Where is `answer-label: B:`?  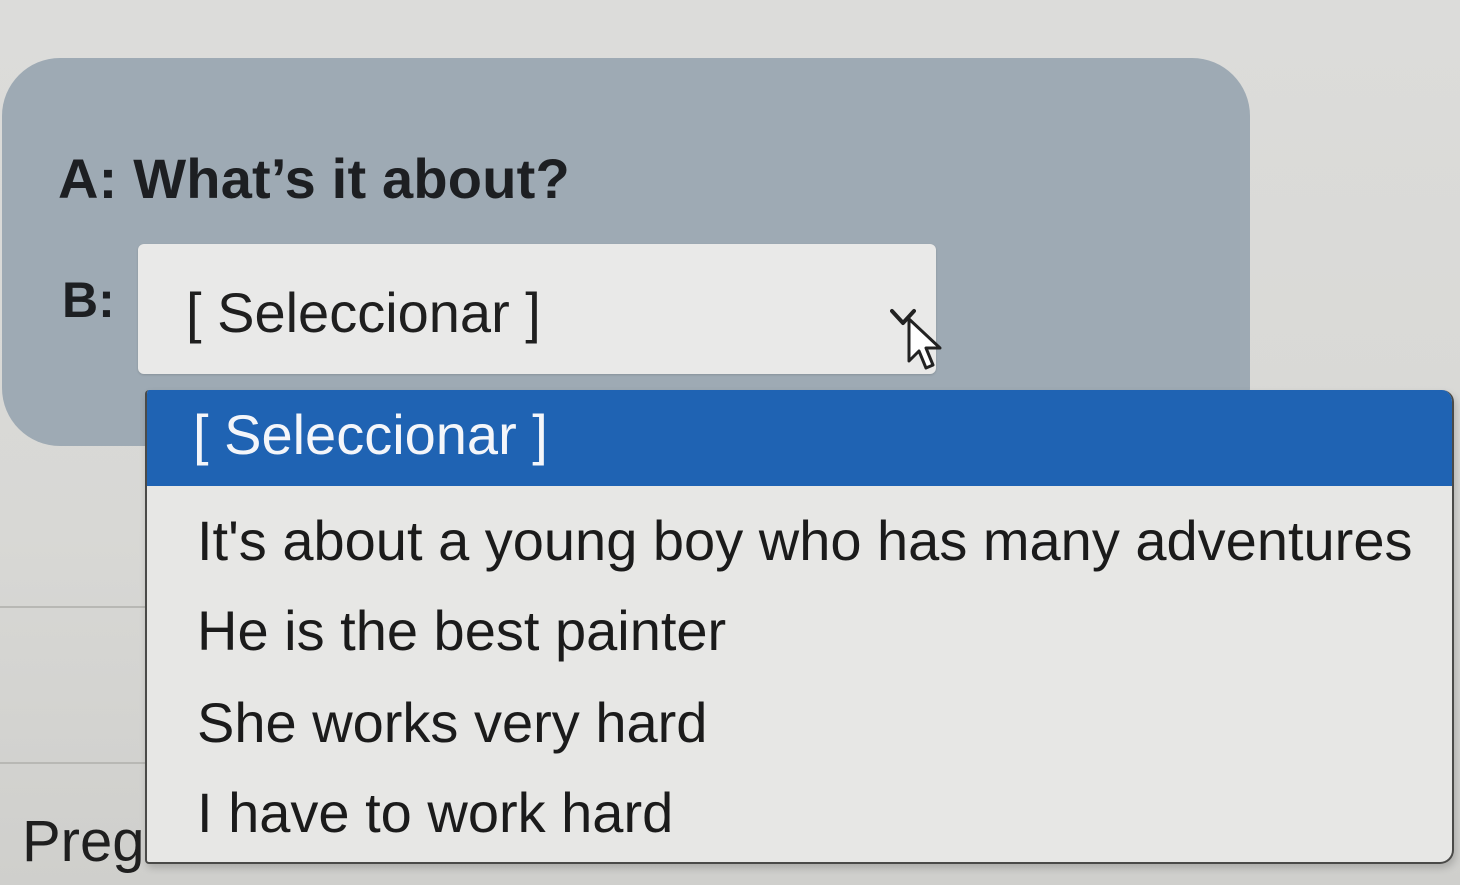
answer-label: B: is located at coordinates (88, 300).